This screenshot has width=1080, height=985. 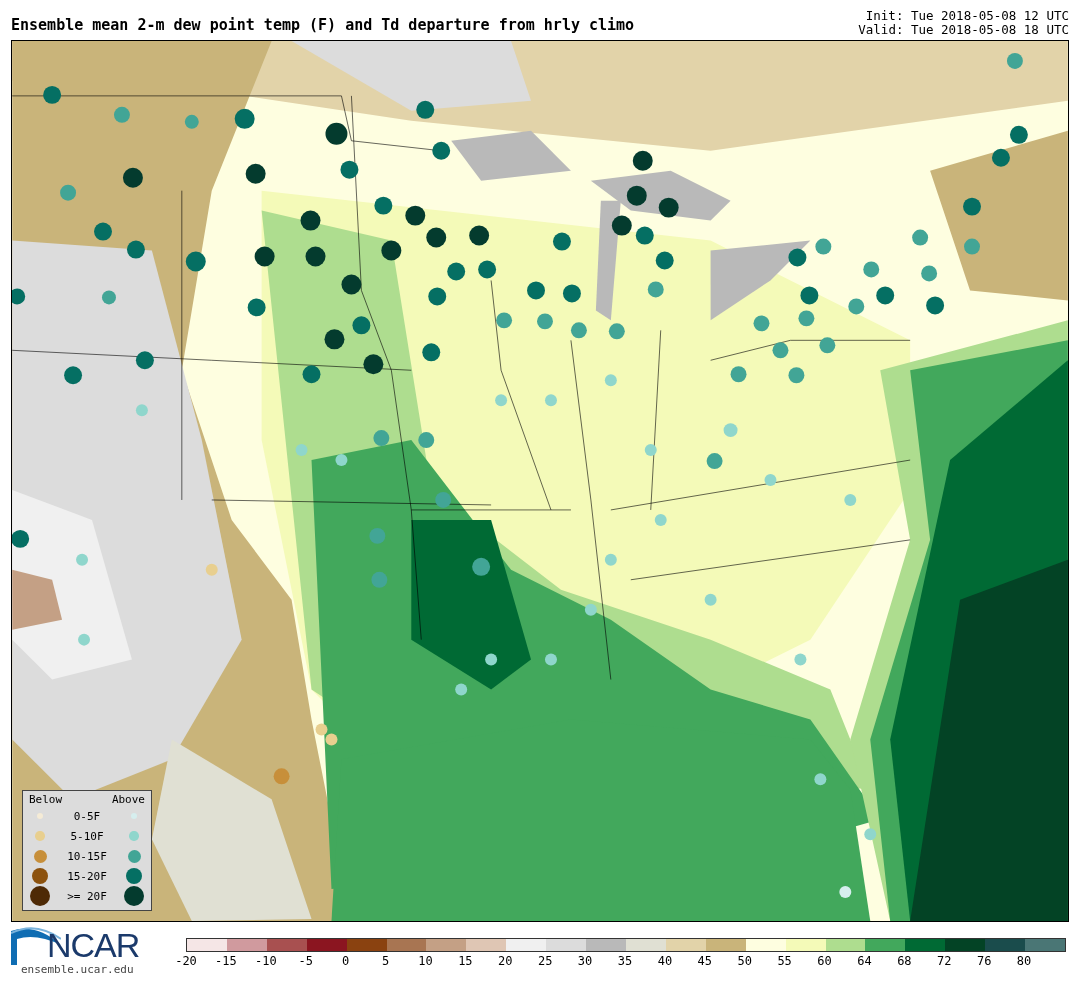 What do you see at coordinates (545, 961) in the screenshot?
I see `tick-label: 25` at bounding box center [545, 961].